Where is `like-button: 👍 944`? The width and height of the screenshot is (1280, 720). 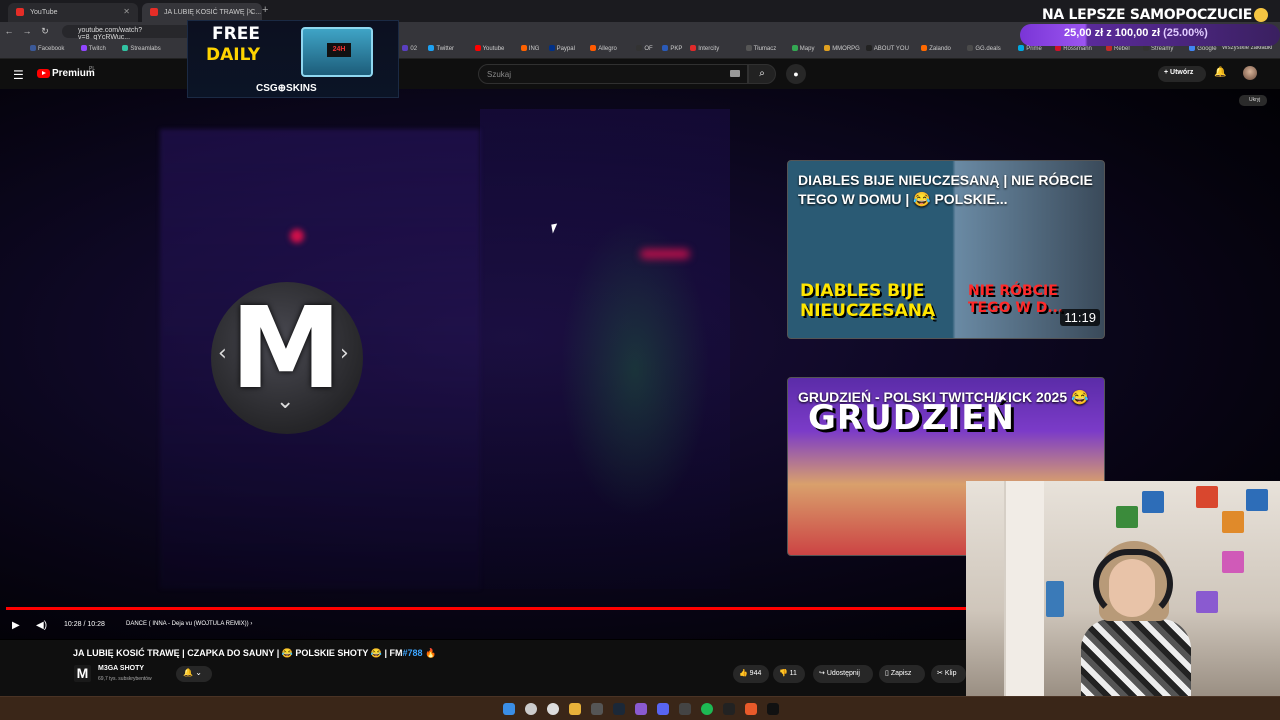 like-button: 👍 944 is located at coordinates (751, 674).